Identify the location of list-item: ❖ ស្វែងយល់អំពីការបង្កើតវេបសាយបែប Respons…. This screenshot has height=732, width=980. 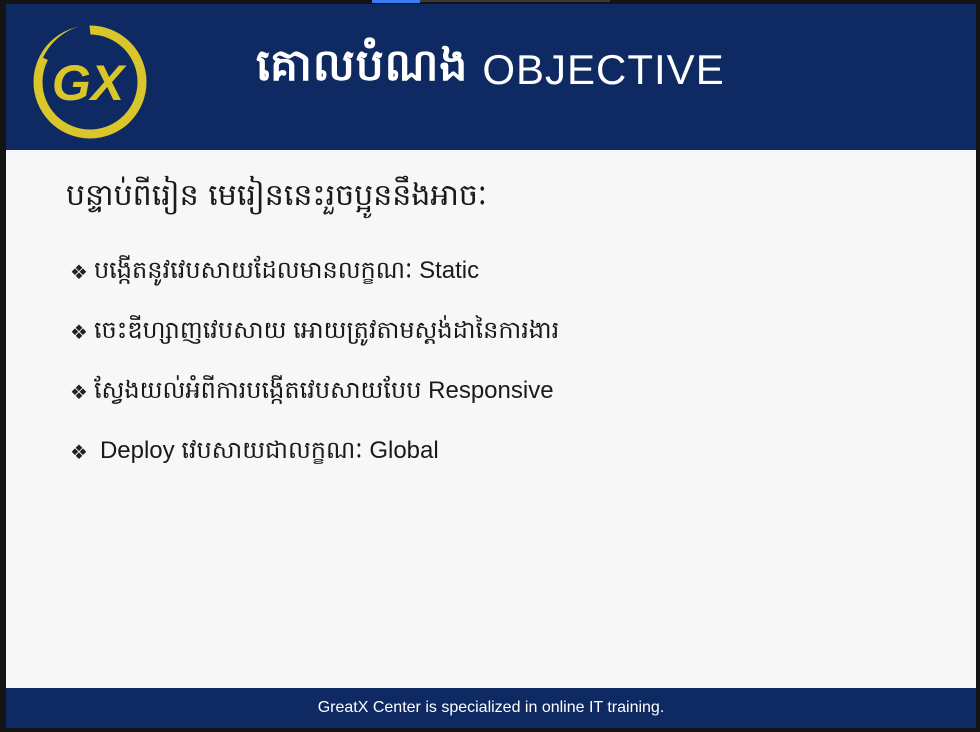
(314, 392).